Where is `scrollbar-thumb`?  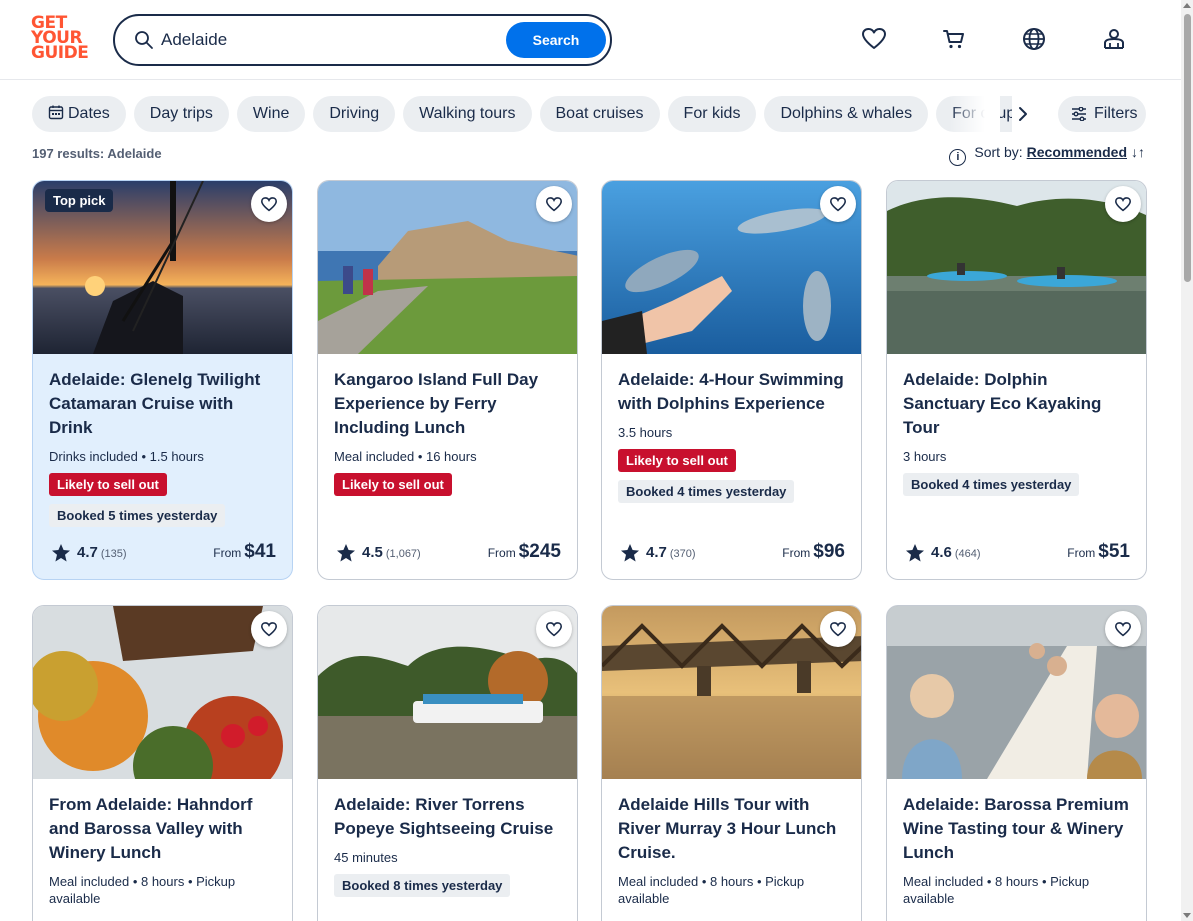 scrollbar-thumb is located at coordinates (1187, 148).